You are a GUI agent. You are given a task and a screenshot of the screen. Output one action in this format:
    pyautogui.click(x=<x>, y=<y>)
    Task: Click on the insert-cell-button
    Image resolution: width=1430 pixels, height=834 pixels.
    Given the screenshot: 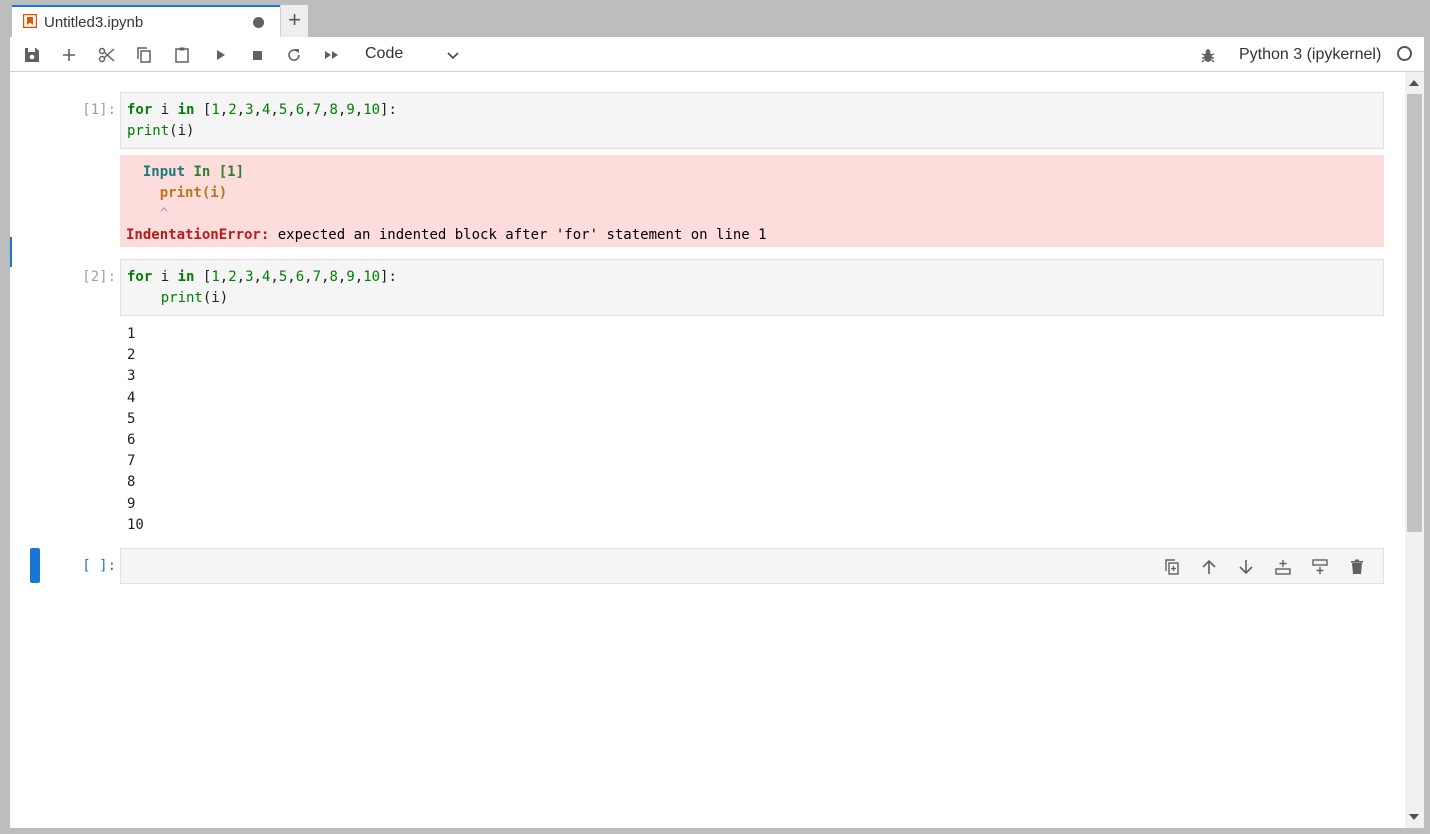 What is the action you would take?
    pyautogui.click(x=69, y=55)
    